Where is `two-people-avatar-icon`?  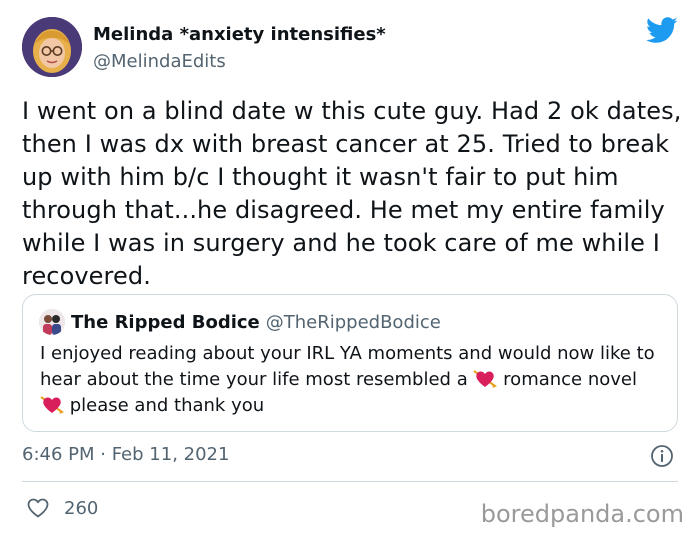 two-people-avatar-icon is located at coordinates (52, 322).